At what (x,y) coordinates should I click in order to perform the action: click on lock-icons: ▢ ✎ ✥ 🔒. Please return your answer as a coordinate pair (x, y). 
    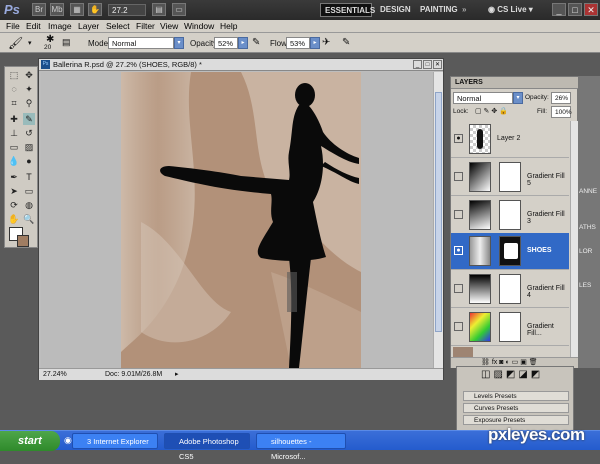
    Looking at the image, I should click on (491, 111).